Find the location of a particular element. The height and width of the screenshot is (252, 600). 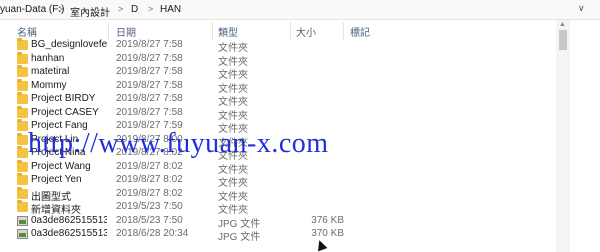

file-row: 新增資料夾 2019/5/23 7:50 文件夾 is located at coordinates (280, 208).